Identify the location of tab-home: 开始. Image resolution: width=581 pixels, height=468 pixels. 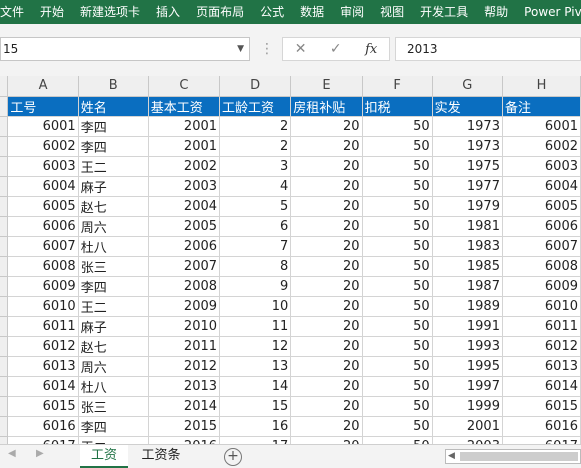
(52, 12).